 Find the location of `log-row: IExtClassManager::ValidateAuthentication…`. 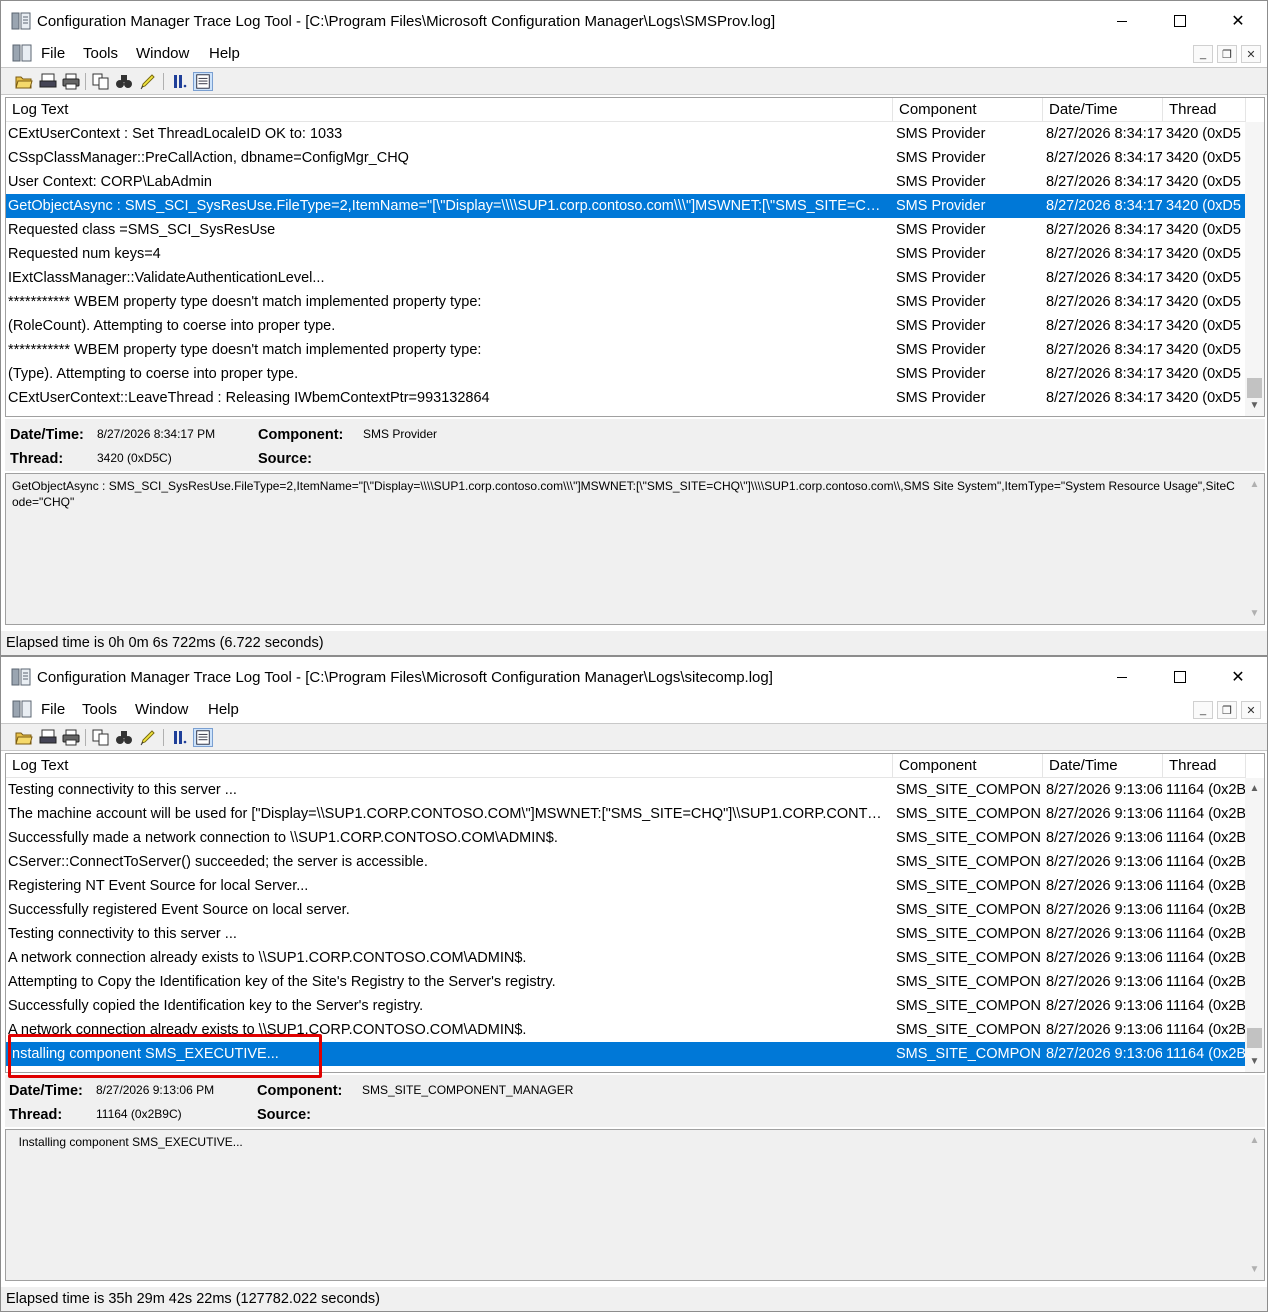

log-row: IExtClassManager::ValidateAuthentication… is located at coordinates (626, 278).